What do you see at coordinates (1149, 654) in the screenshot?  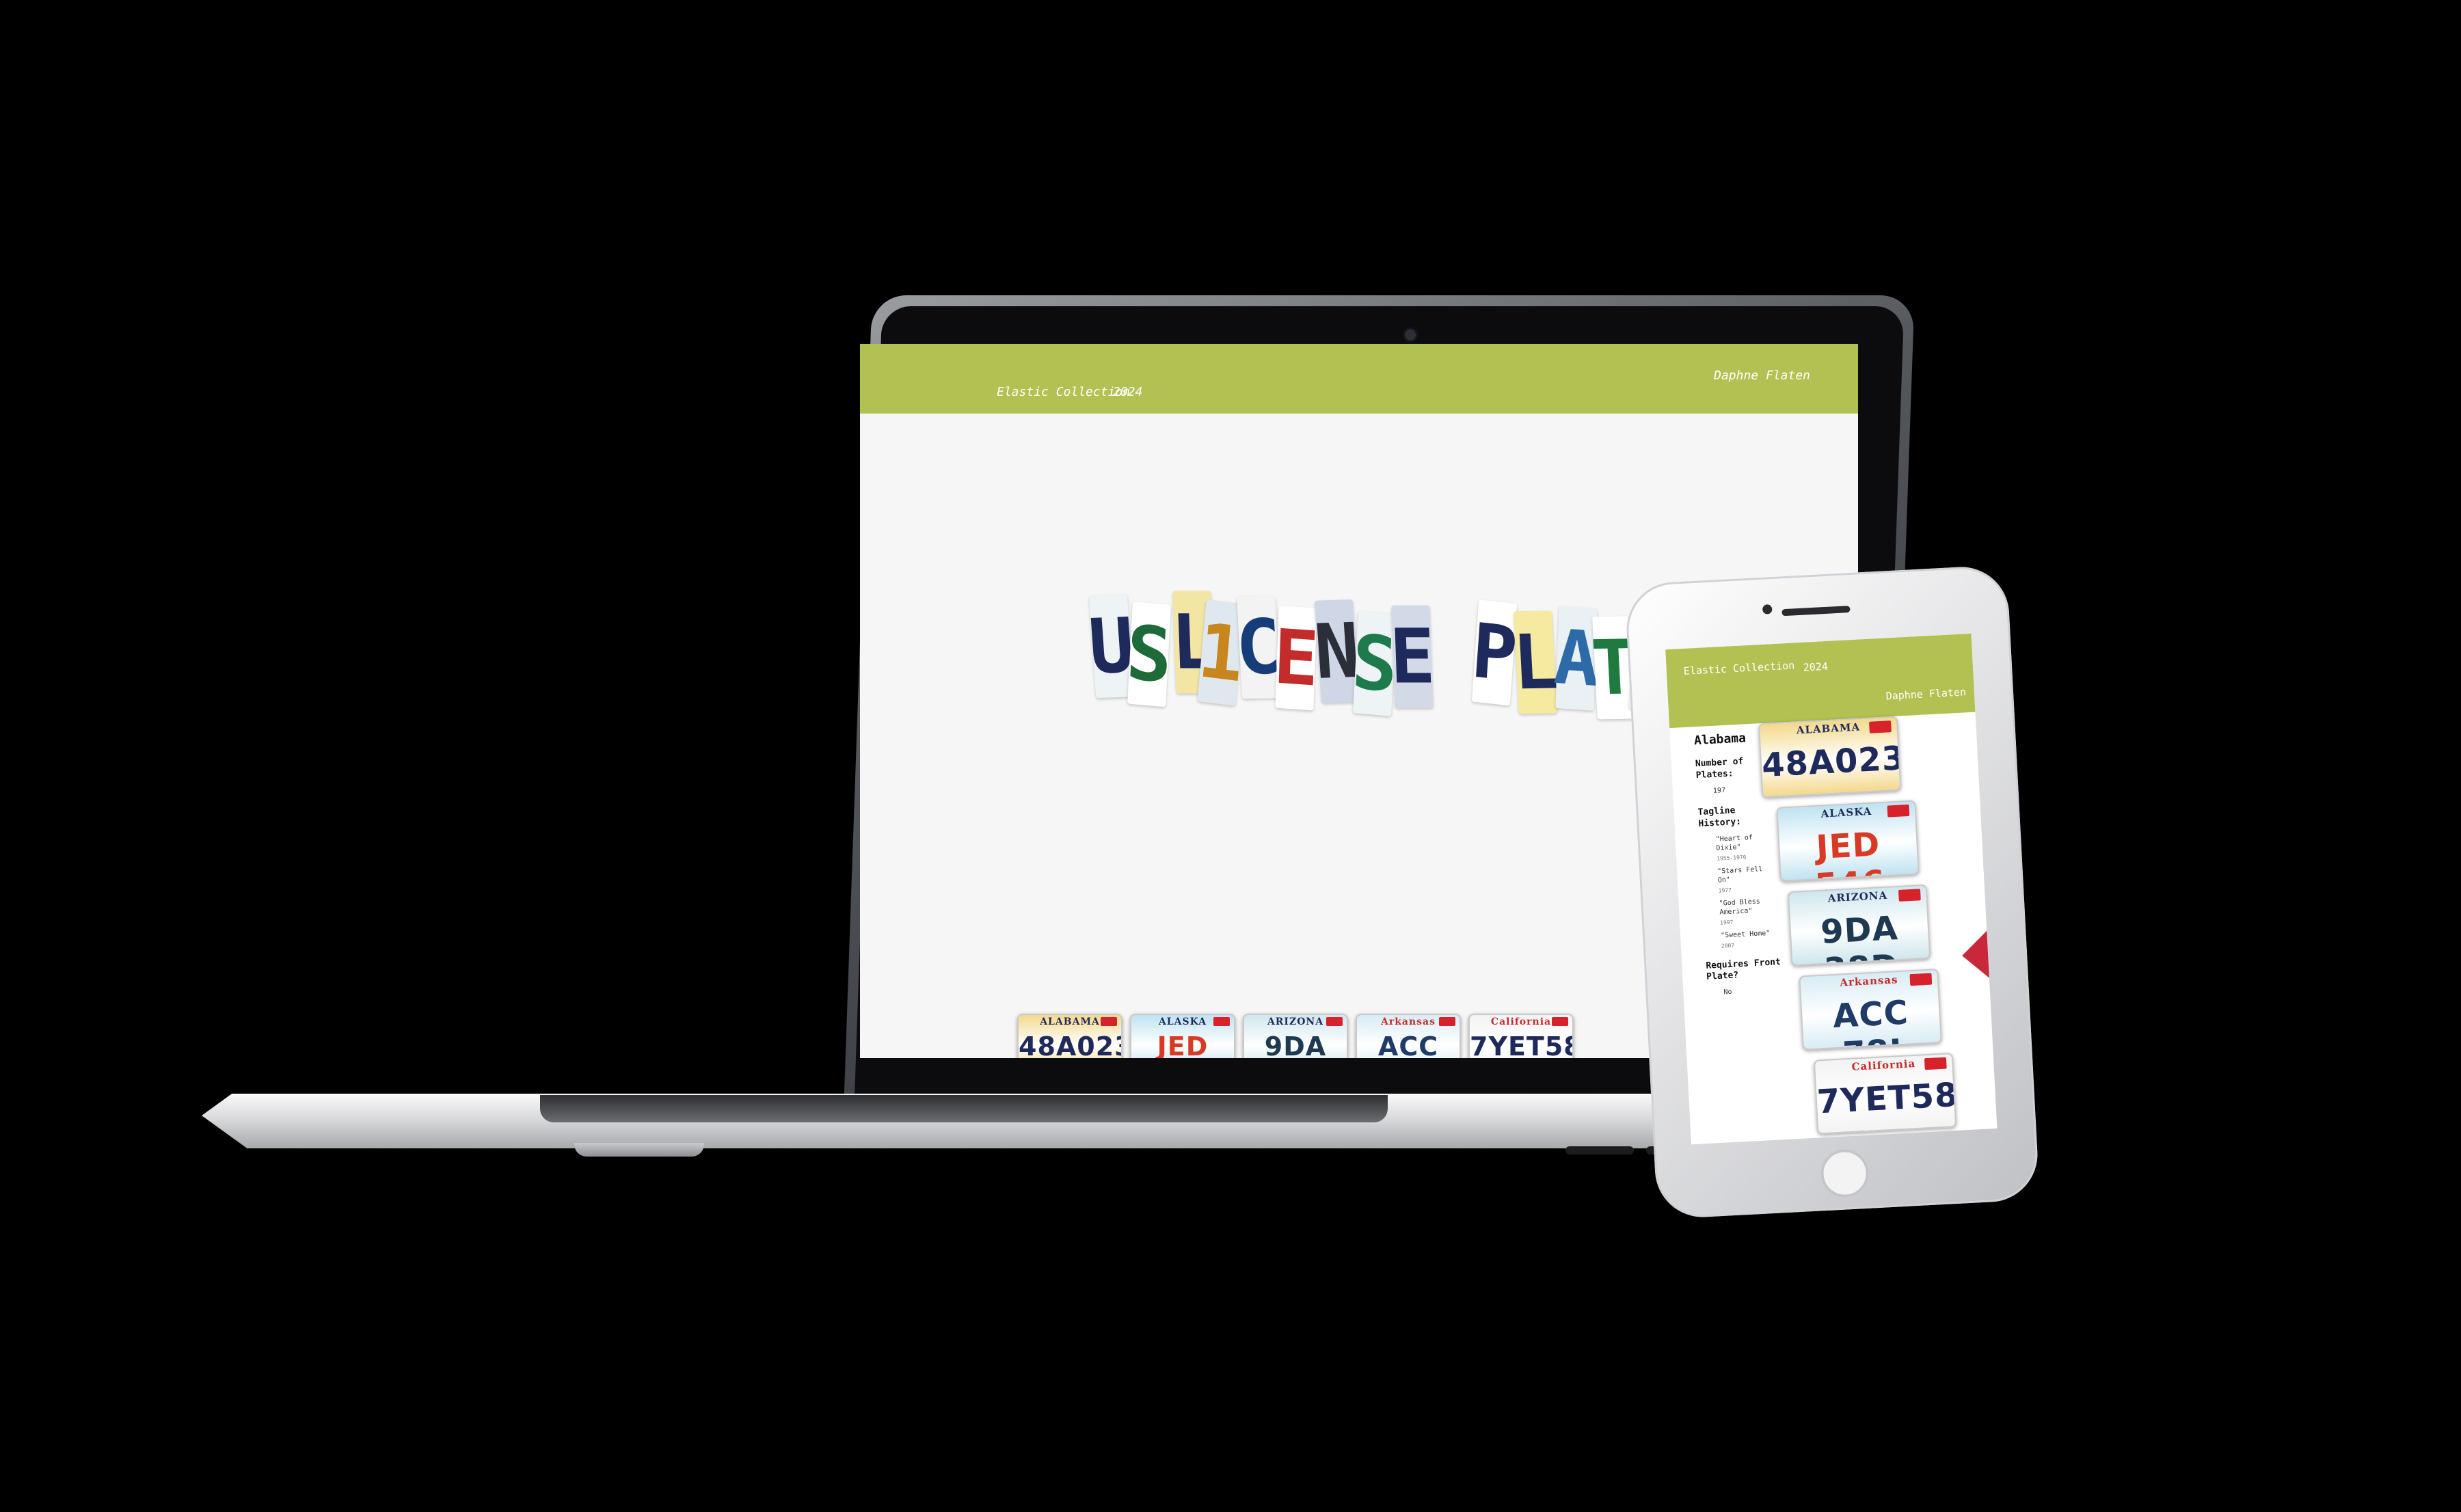 I see `title-letter: S` at bounding box center [1149, 654].